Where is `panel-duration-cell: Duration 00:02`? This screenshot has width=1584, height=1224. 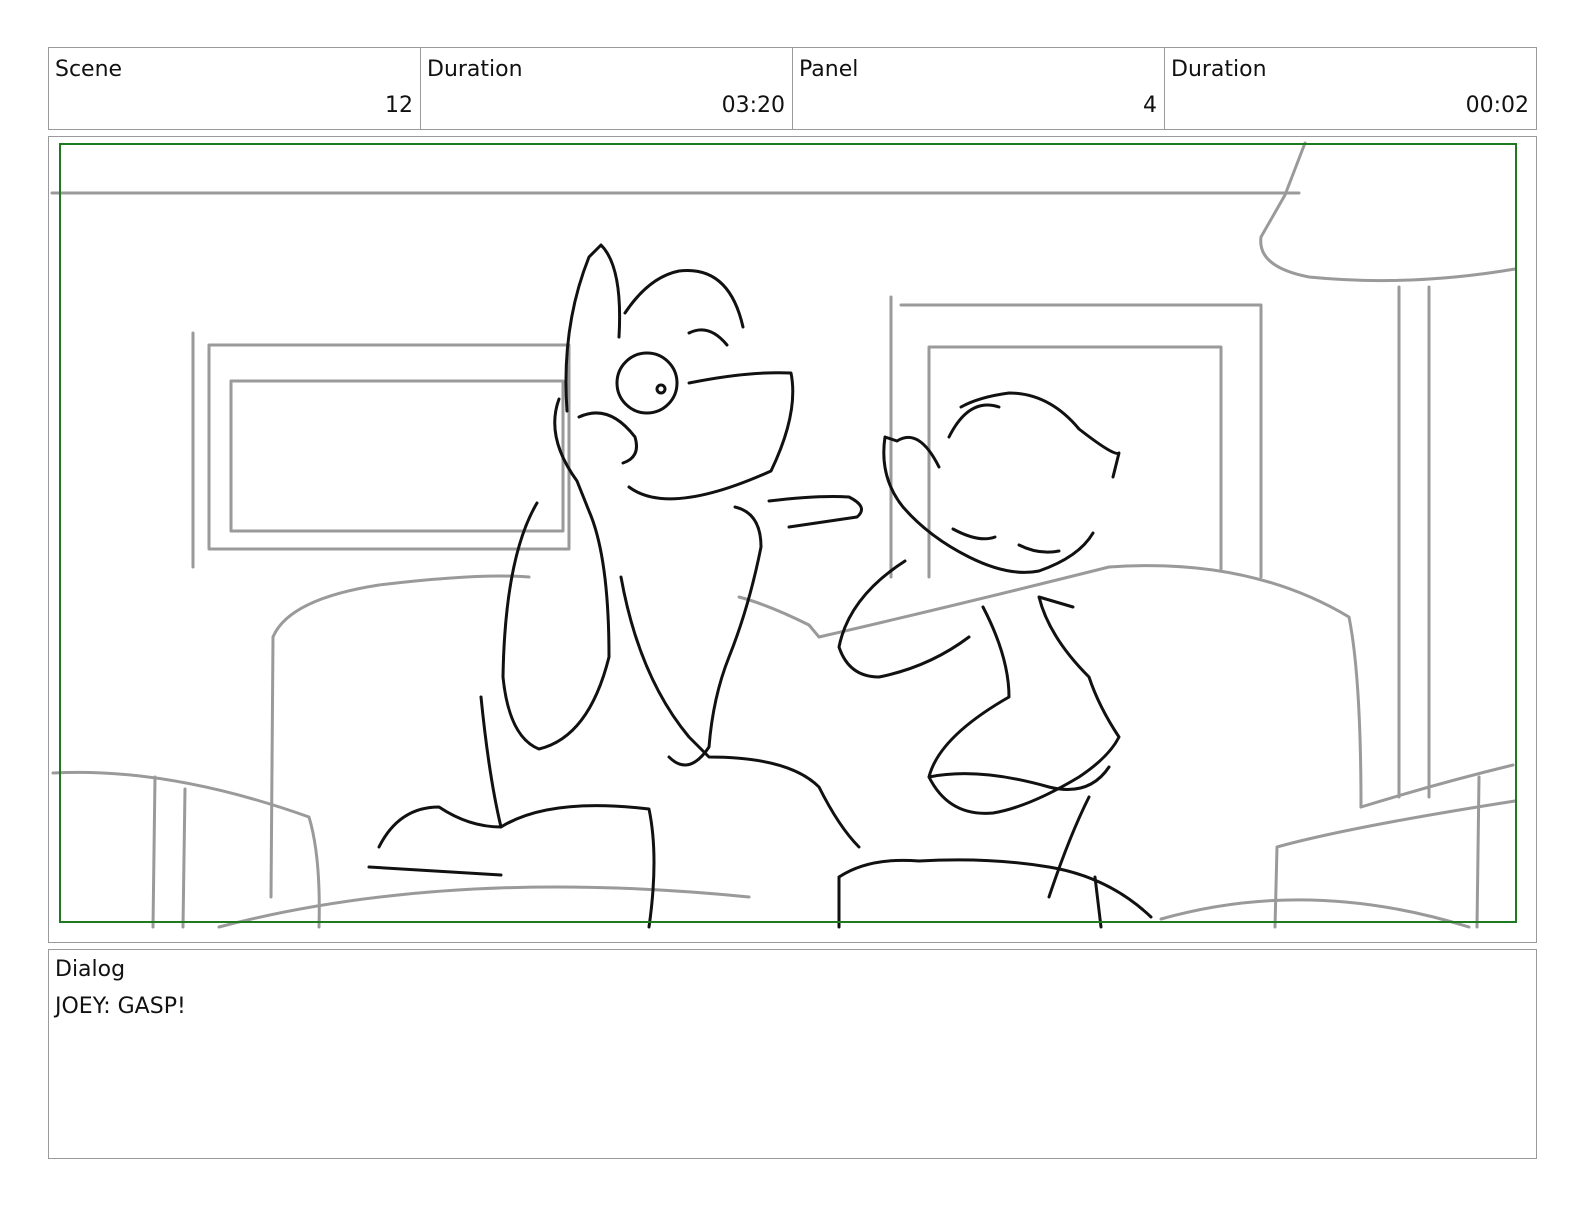
panel-duration-cell: Duration 00:02 is located at coordinates (1350, 88).